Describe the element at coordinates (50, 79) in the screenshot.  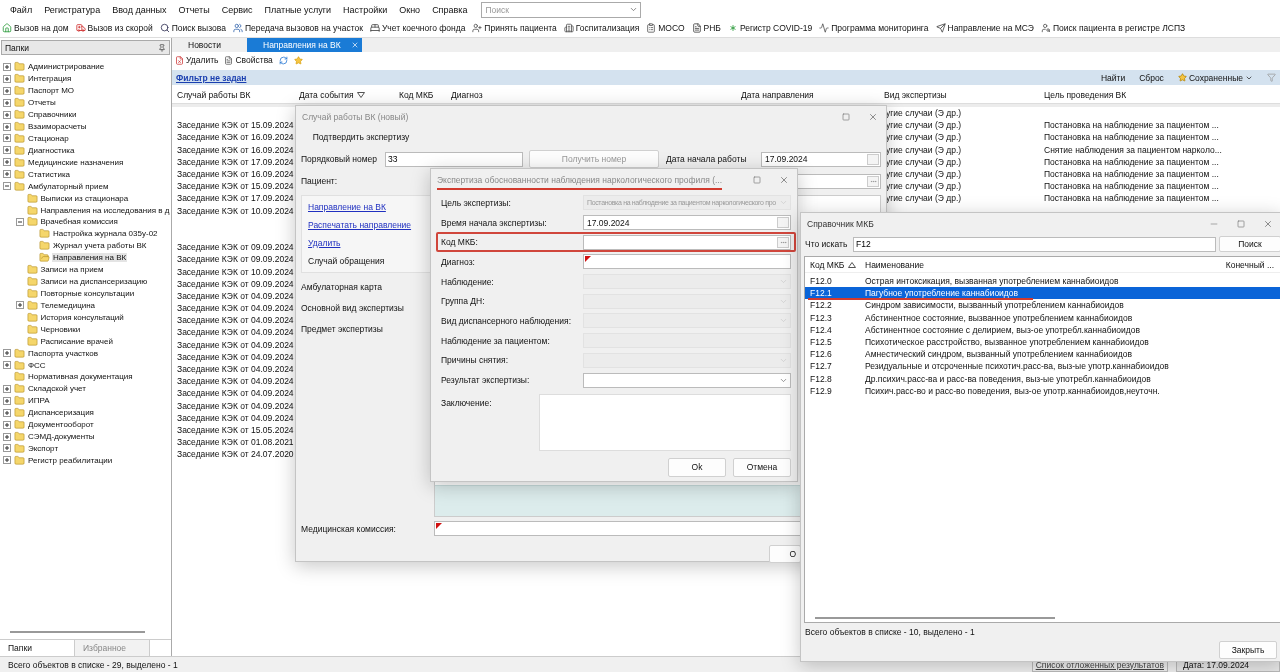
I see `tree-item: Интеграция` at that location.